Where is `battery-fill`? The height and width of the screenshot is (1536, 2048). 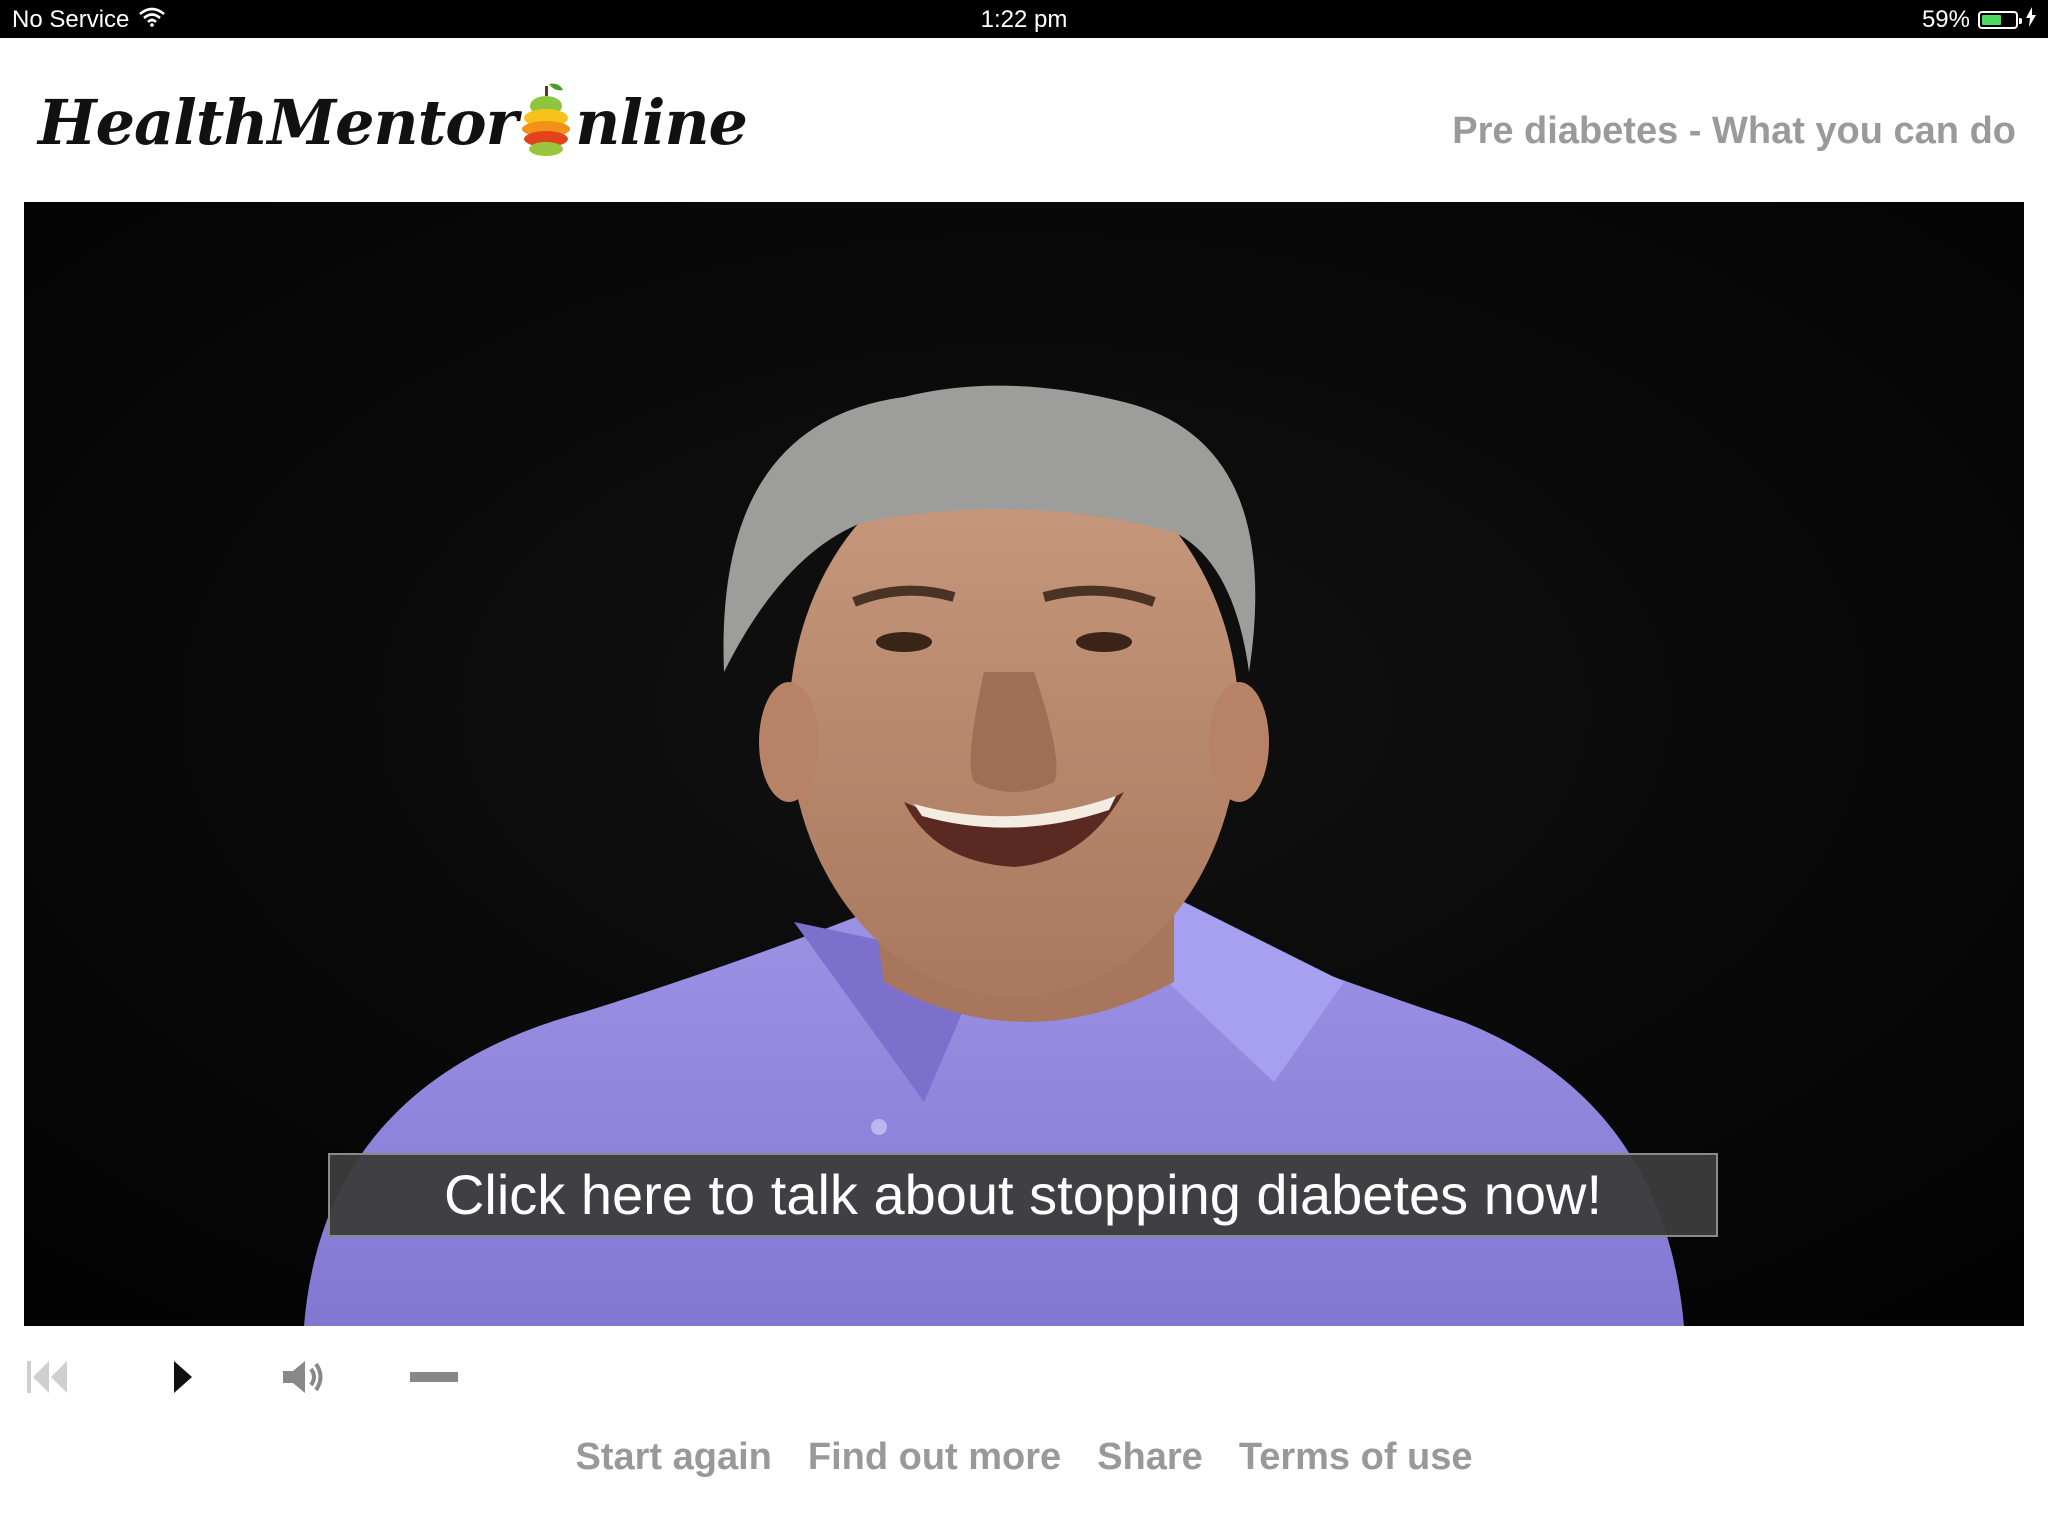 battery-fill is located at coordinates (1991, 20).